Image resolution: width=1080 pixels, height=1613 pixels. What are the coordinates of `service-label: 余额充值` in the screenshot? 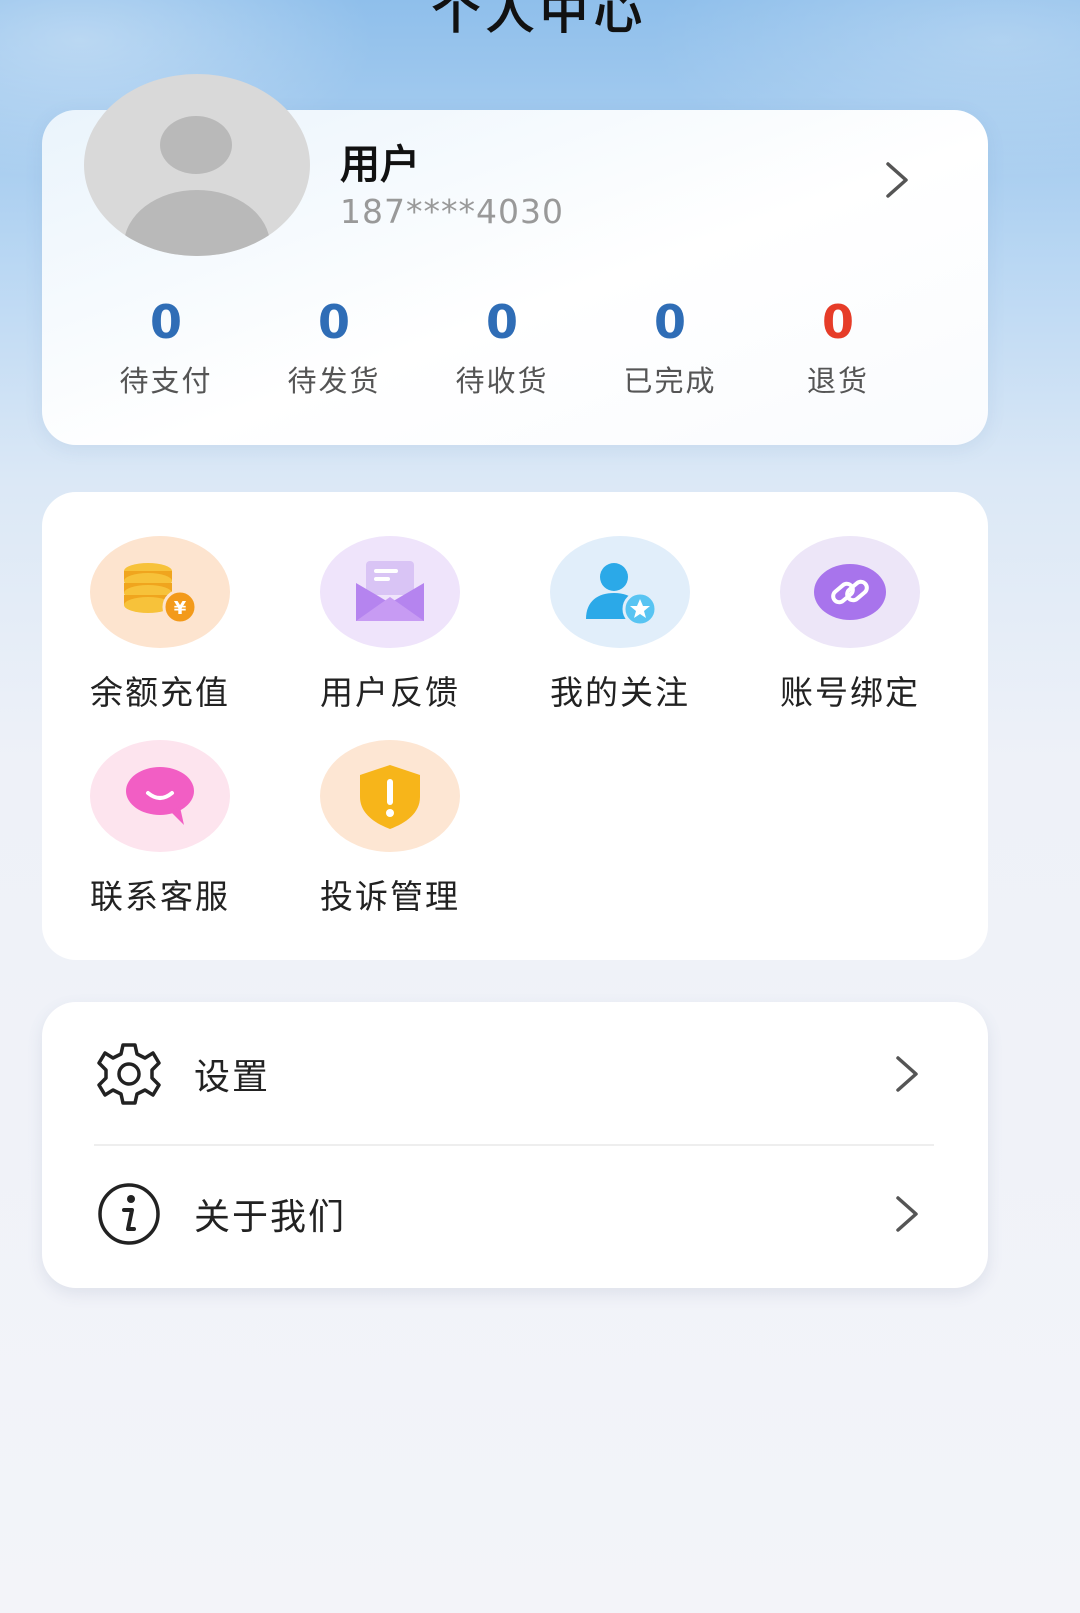 It's located at (160, 692).